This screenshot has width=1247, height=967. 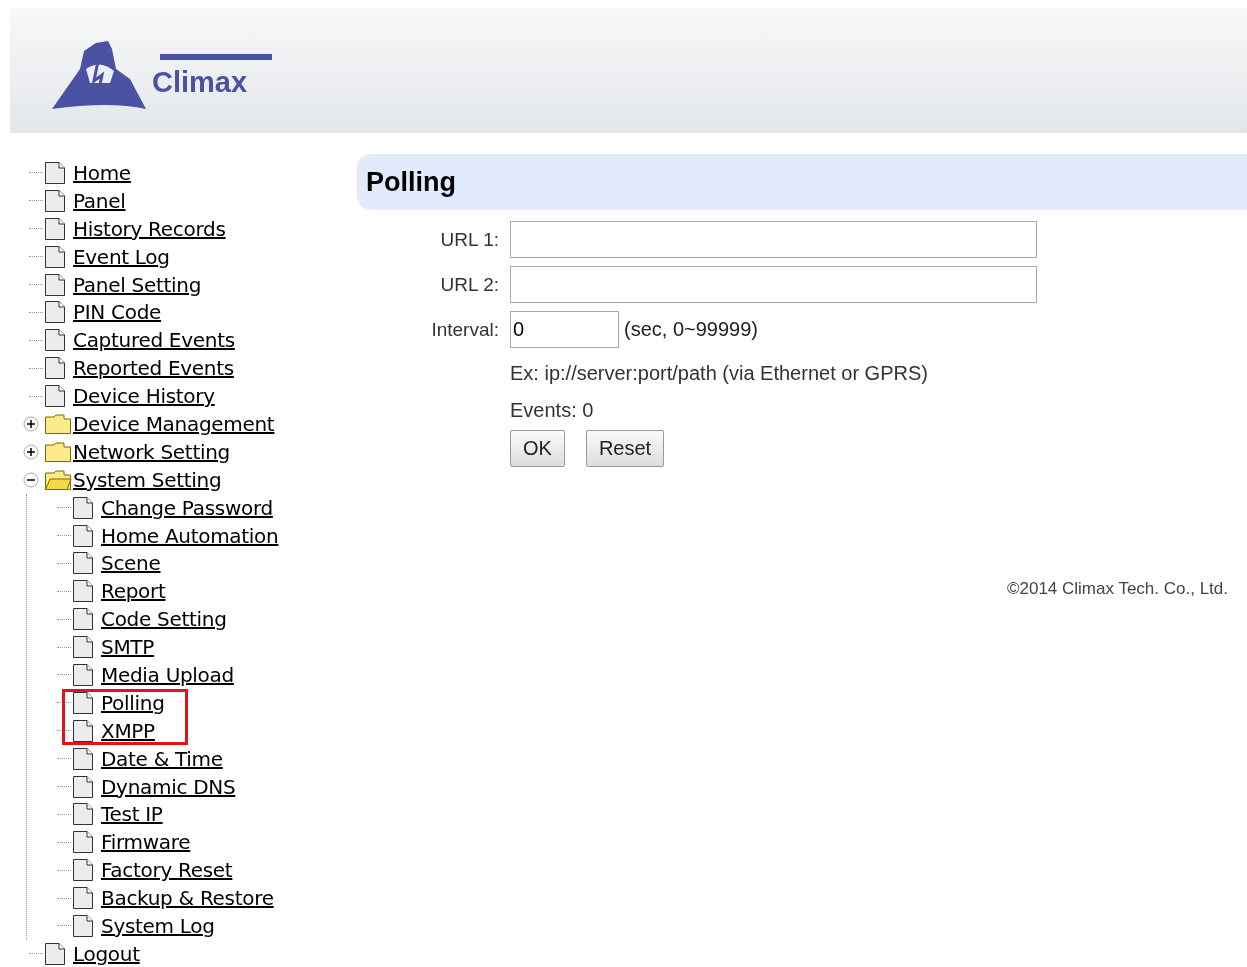 What do you see at coordinates (552, 410) in the screenshot?
I see `events-count: Events: 0` at bounding box center [552, 410].